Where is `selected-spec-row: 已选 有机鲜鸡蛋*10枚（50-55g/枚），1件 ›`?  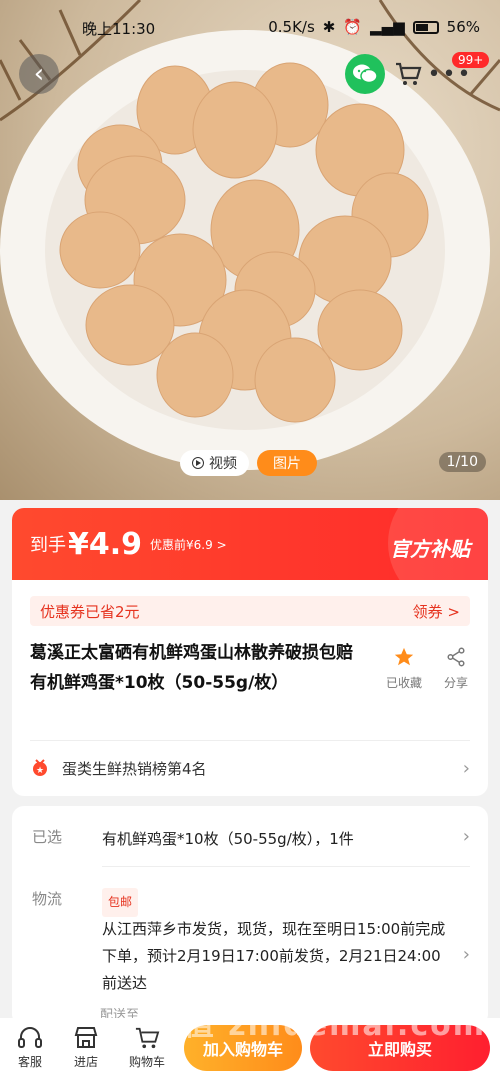
selected-spec-row: 已选 有机鲜鸡蛋*10枚（50-55g/枚），1件 › is located at coordinates (250, 841).